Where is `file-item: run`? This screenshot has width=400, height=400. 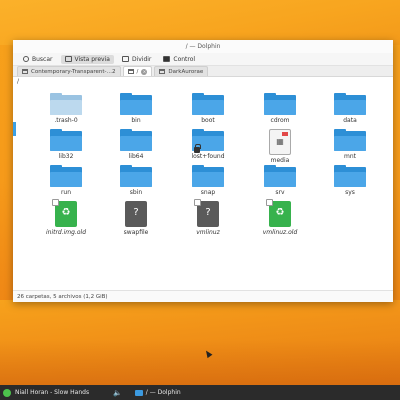
file-item: run is located at coordinates (66, 180).